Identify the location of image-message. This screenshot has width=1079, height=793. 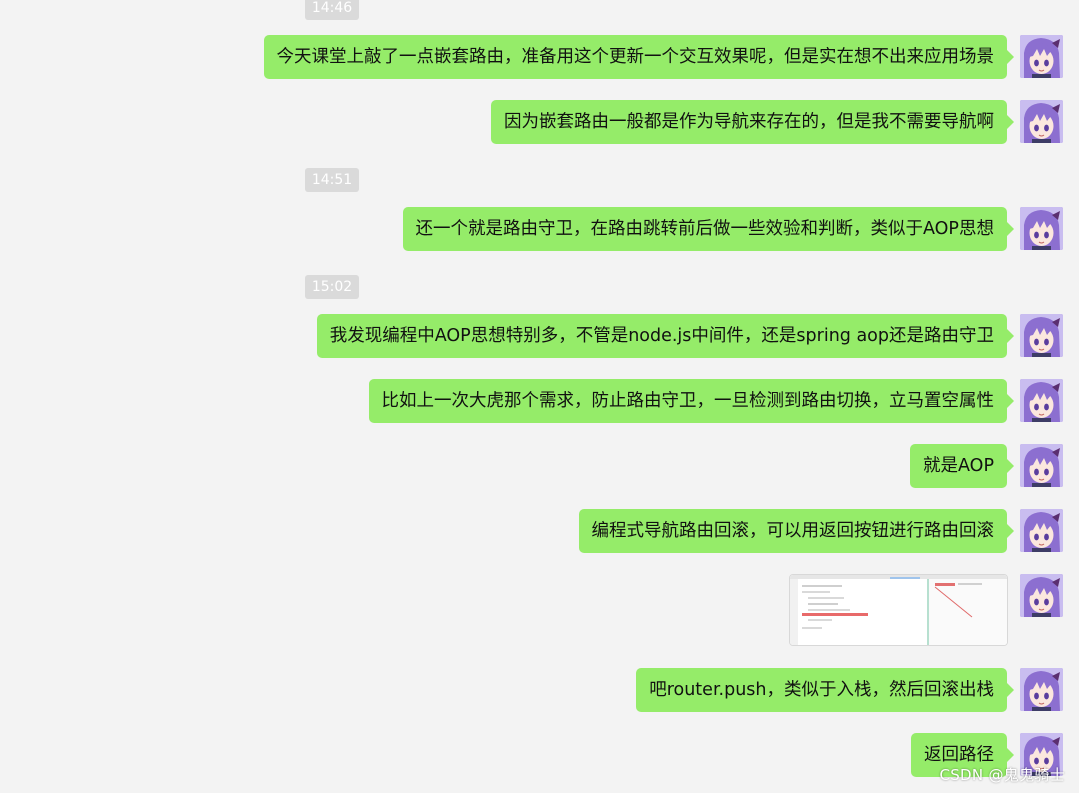
(898, 610).